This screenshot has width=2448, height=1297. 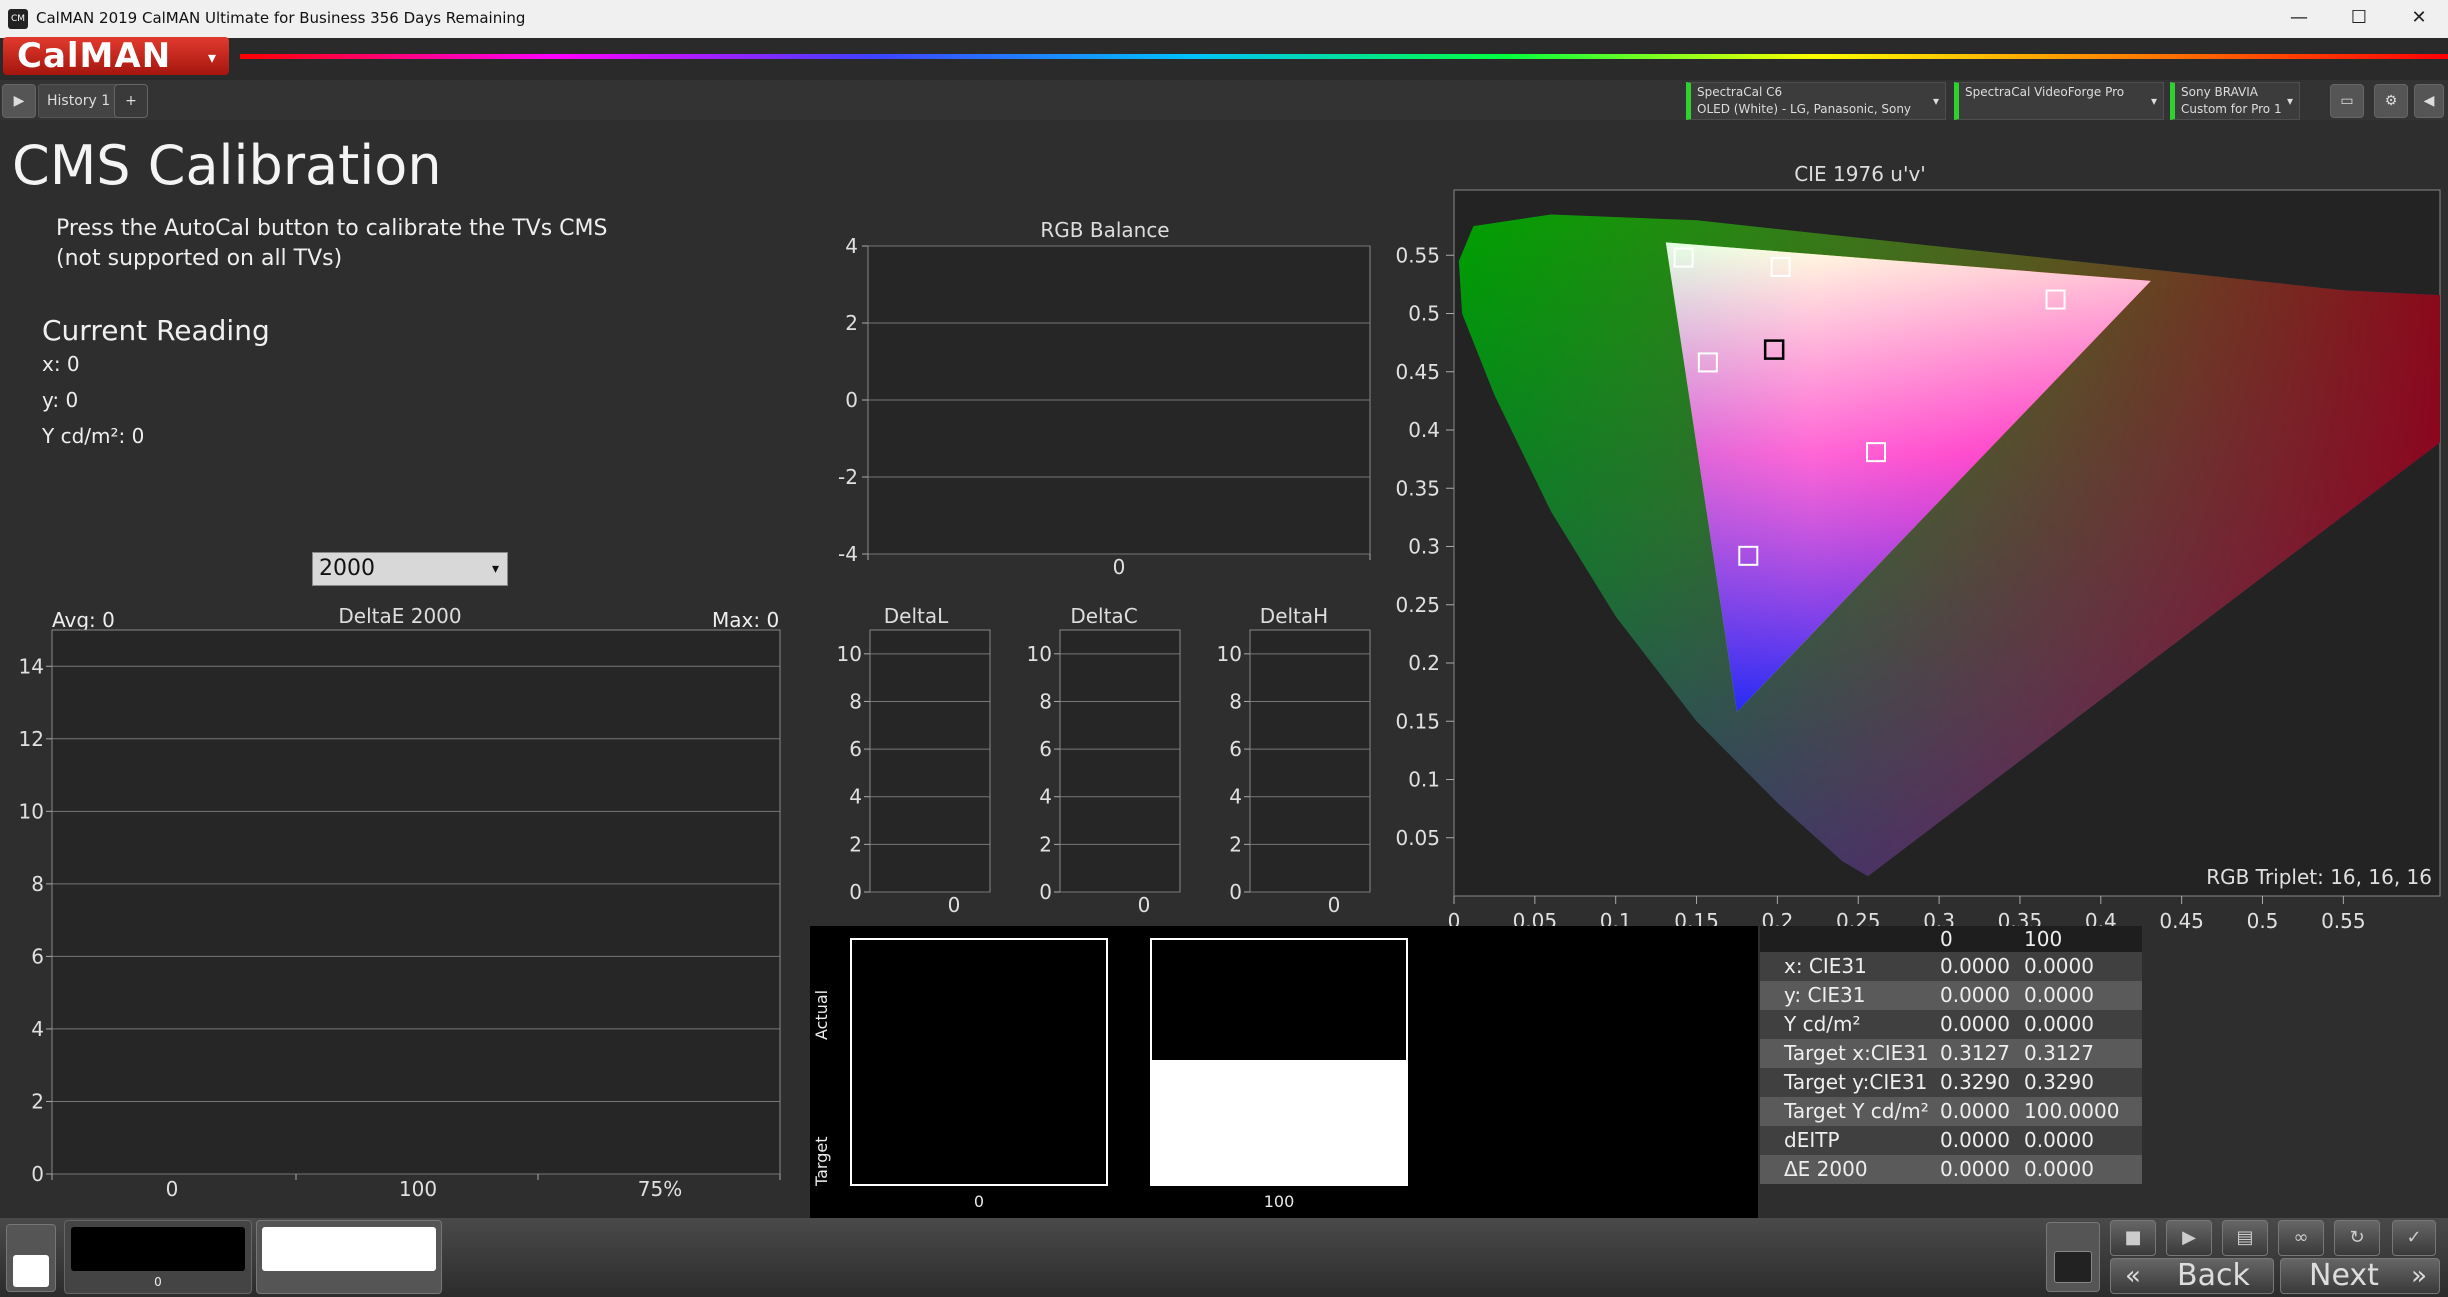 What do you see at coordinates (31, 1271) in the screenshot?
I see `patch-preview-icon` at bounding box center [31, 1271].